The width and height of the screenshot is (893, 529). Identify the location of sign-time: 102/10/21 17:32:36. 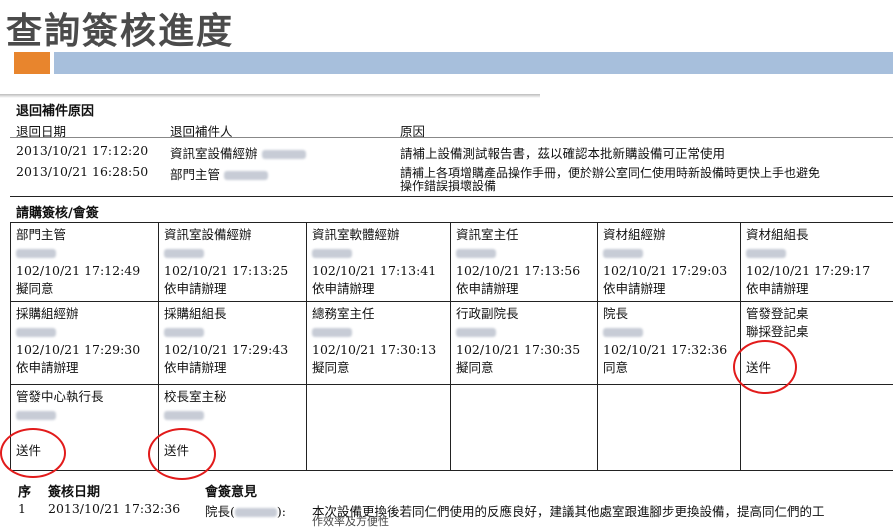
(665, 349).